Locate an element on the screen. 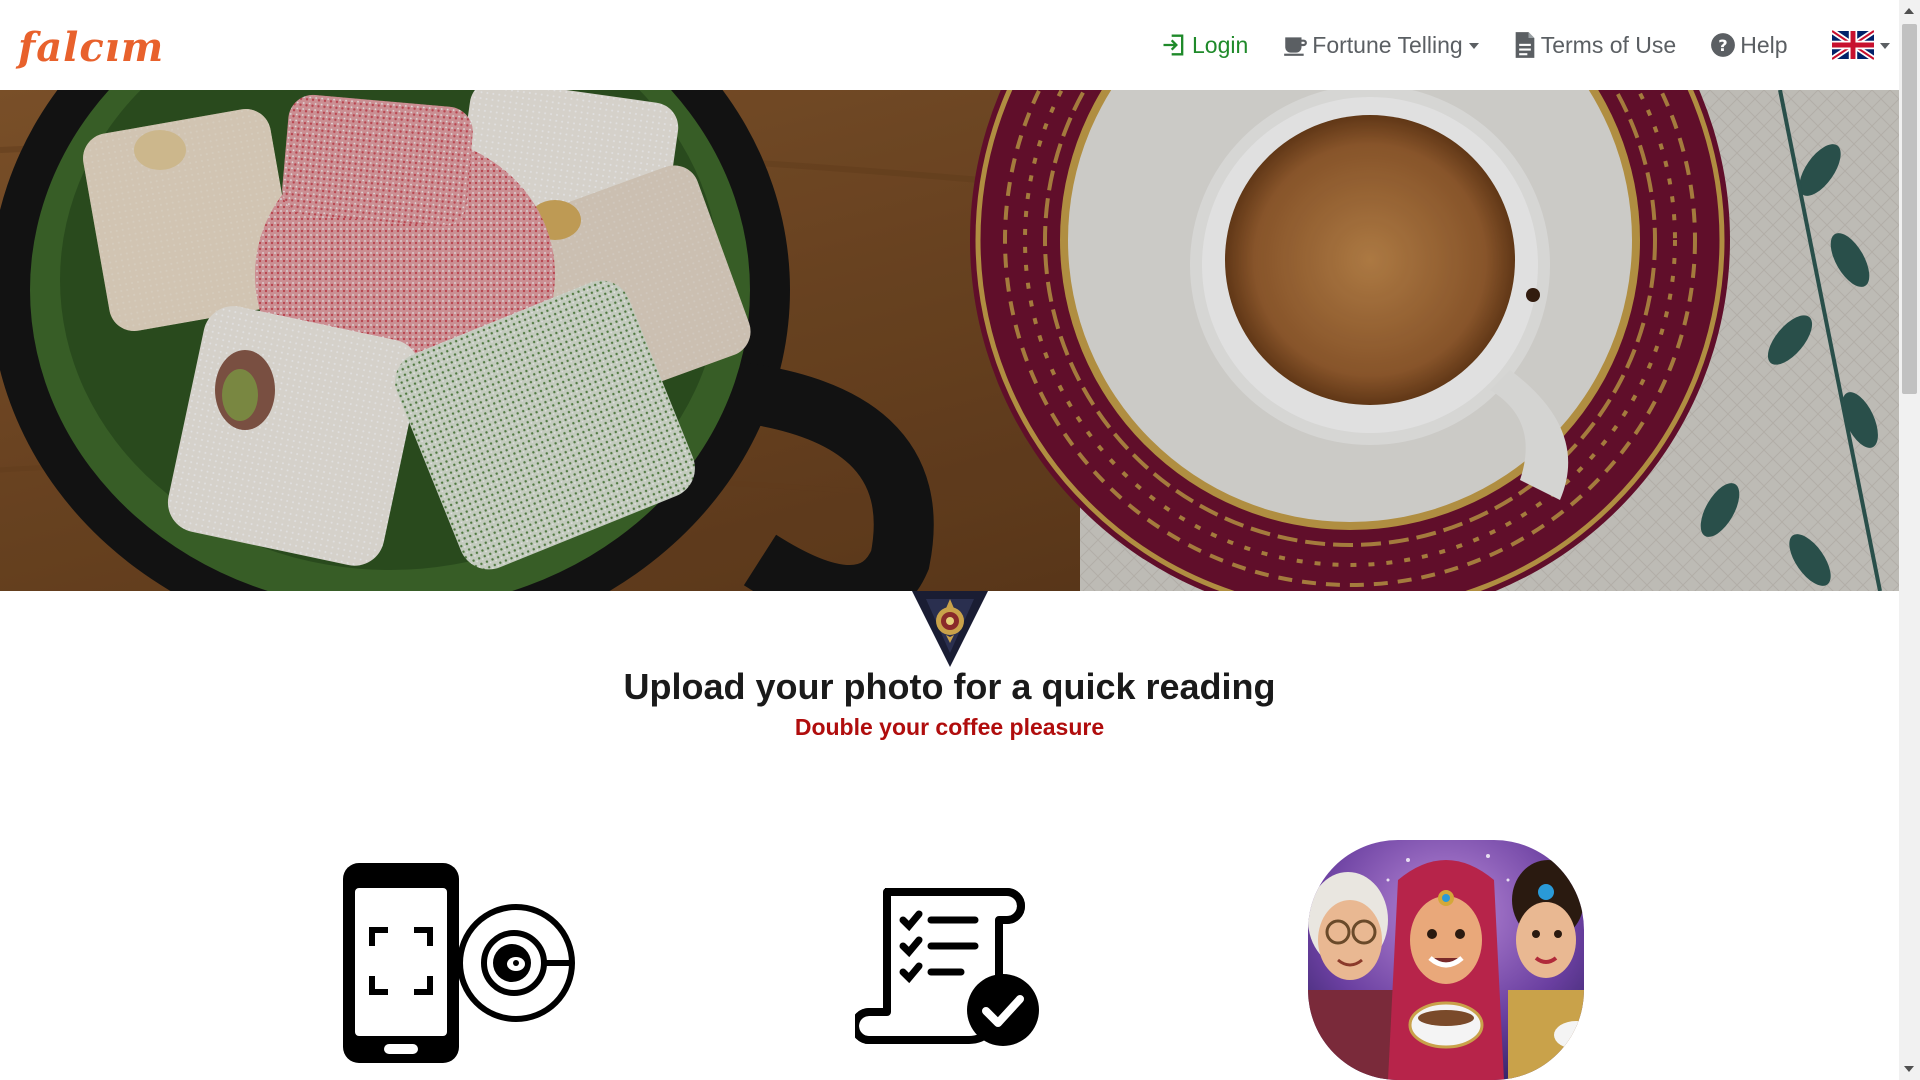 This screenshot has width=1920, height=1080. document-icon is located at coordinates (1525, 45).